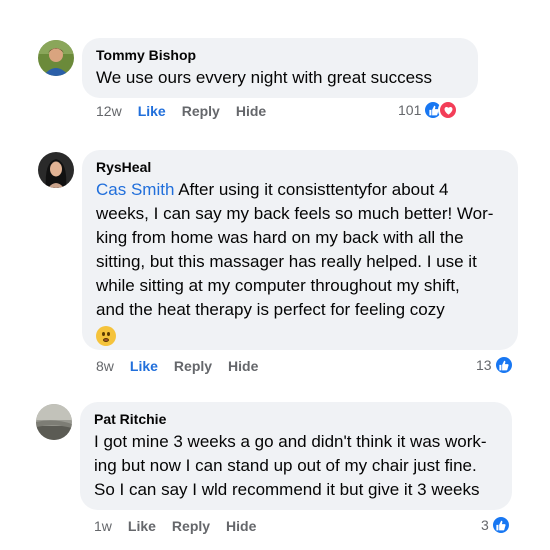 This screenshot has width=550, height=550. Describe the element at coordinates (135, 189) in the screenshot. I see `mention-link: Cas Smith` at that location.